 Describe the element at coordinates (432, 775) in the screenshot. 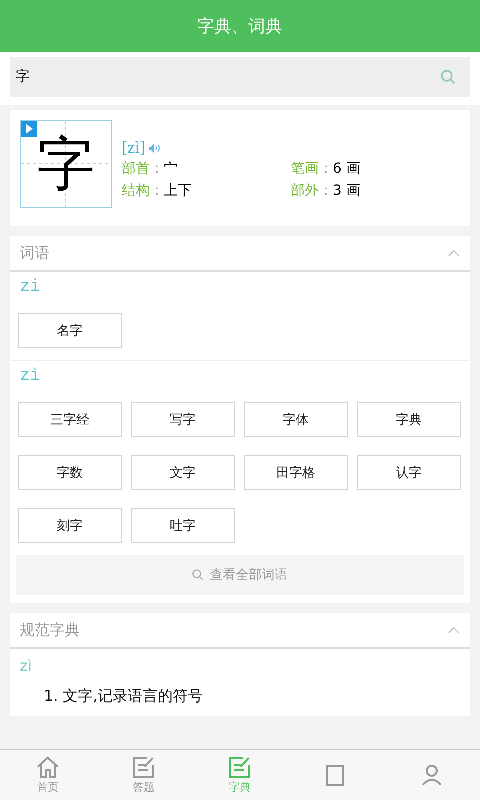

I see `user-icon` at that location.